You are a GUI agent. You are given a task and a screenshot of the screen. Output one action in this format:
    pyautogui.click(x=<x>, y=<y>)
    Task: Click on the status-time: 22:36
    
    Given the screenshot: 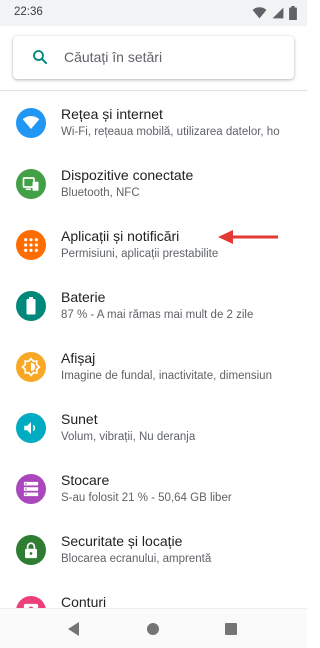 What is the action you would take?
    pyautogui.click(x=28, y=12)
    